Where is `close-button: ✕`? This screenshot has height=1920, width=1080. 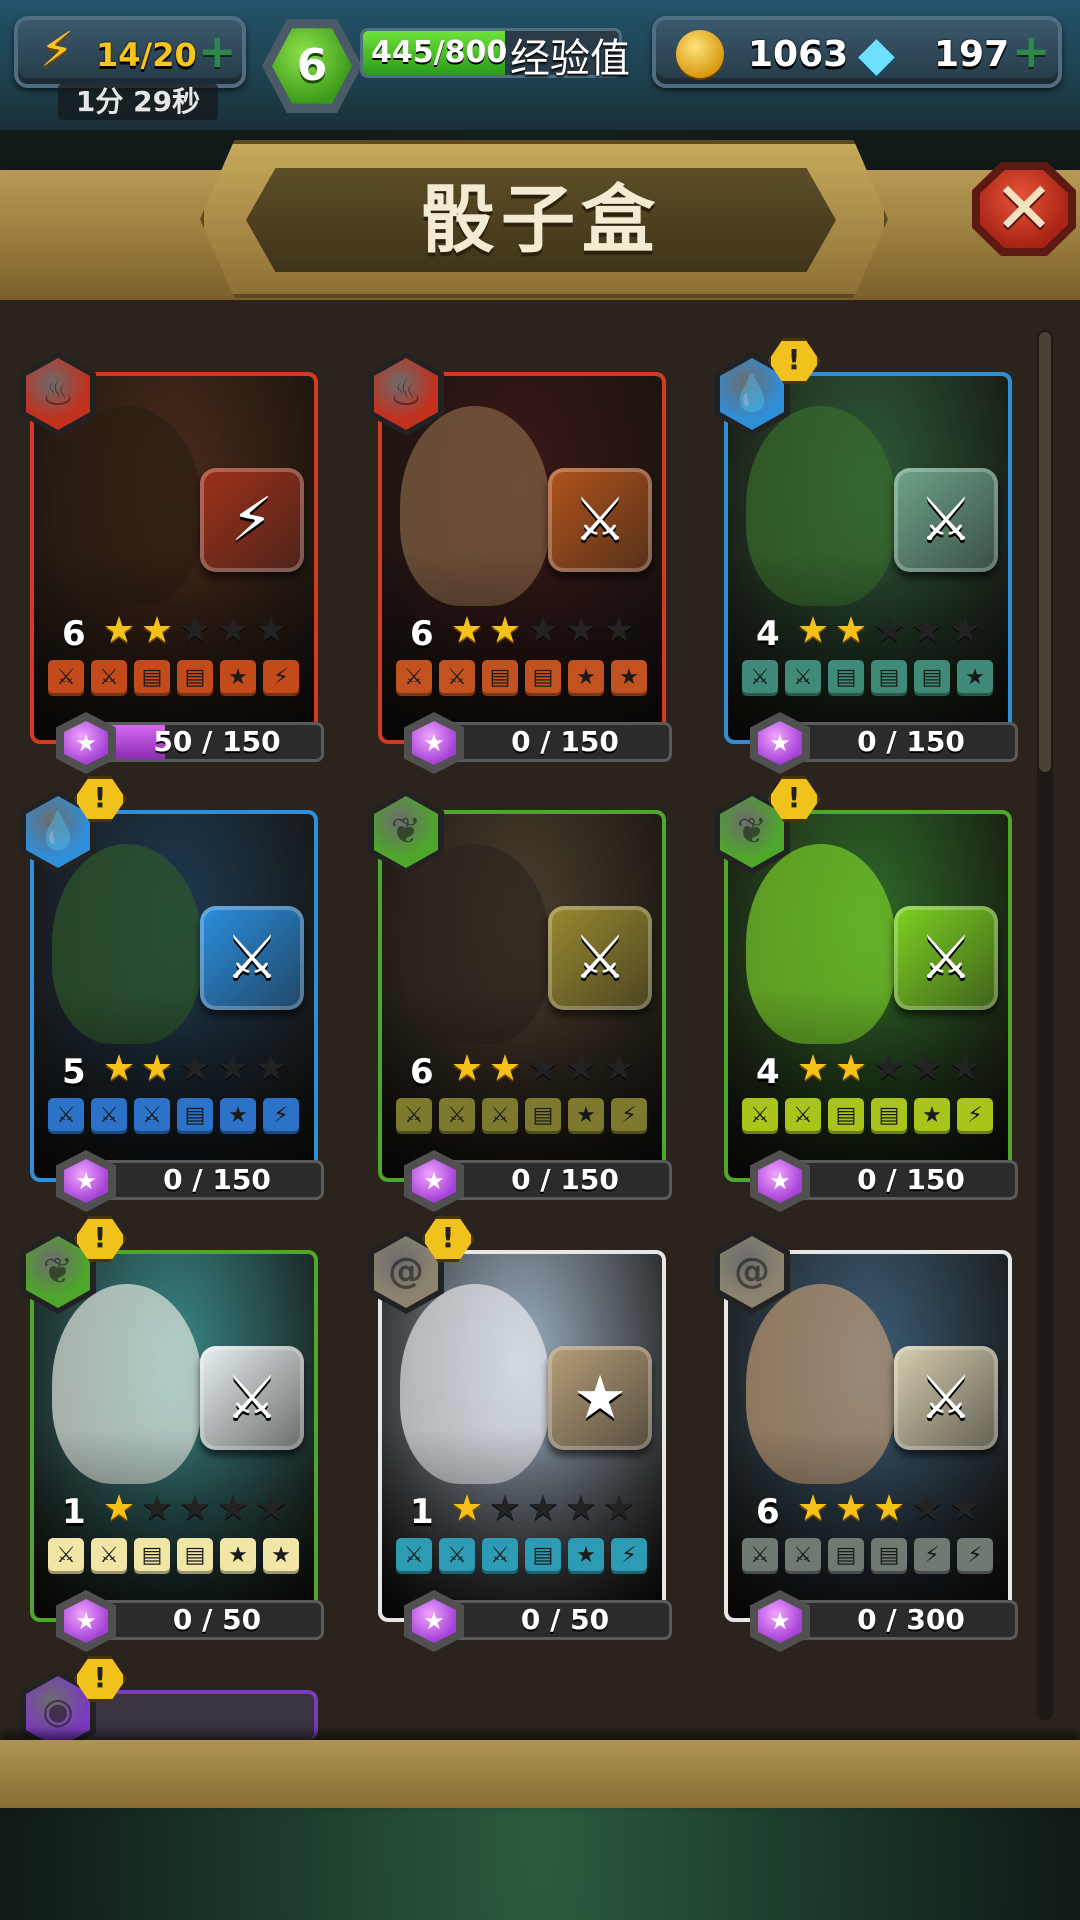 close-button: ✕ is located at coordinates (1024, 209).